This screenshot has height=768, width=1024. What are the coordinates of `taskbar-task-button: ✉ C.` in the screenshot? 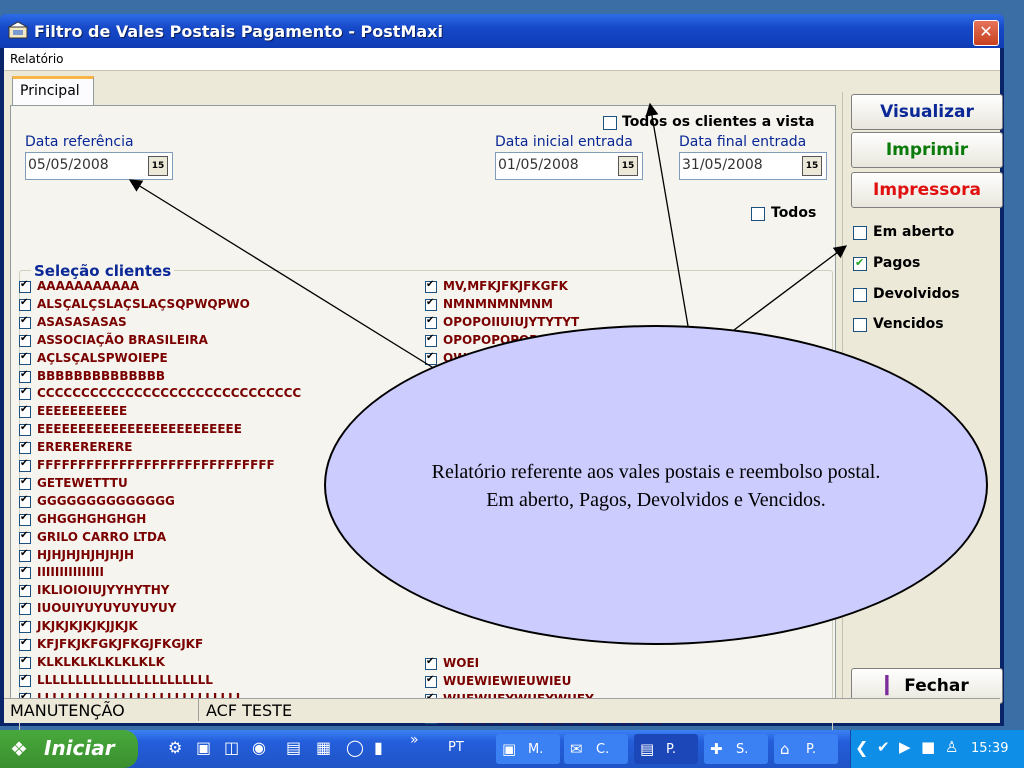 It's located at (596, 749).